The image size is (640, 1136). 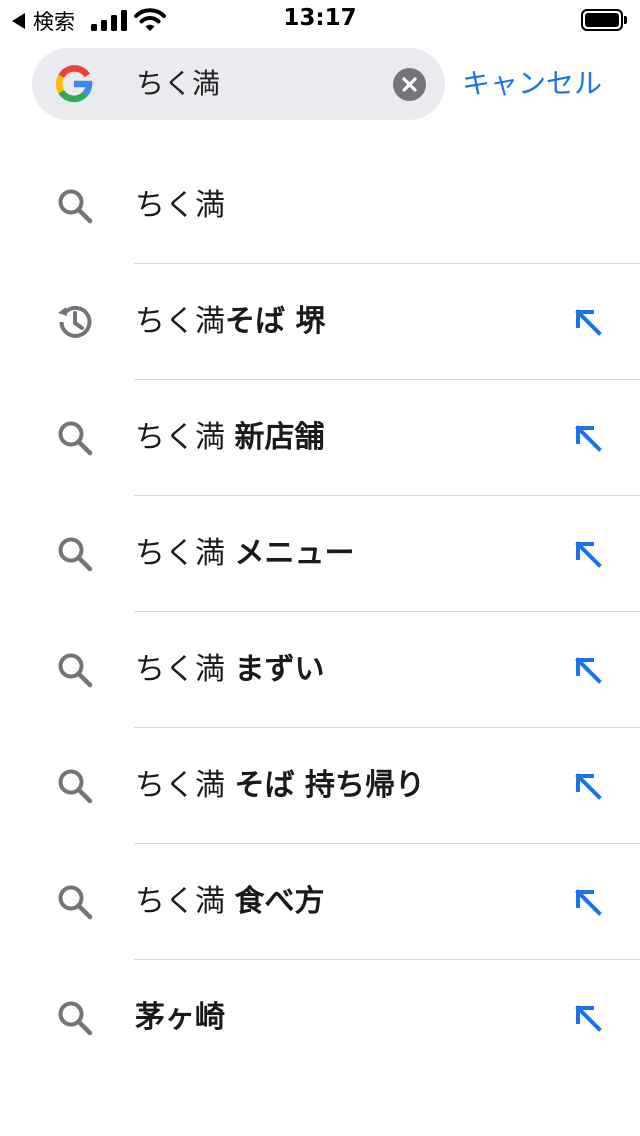 I want to click on suggestion-text: ちく満 新店舗, so click(x=230, y=437).